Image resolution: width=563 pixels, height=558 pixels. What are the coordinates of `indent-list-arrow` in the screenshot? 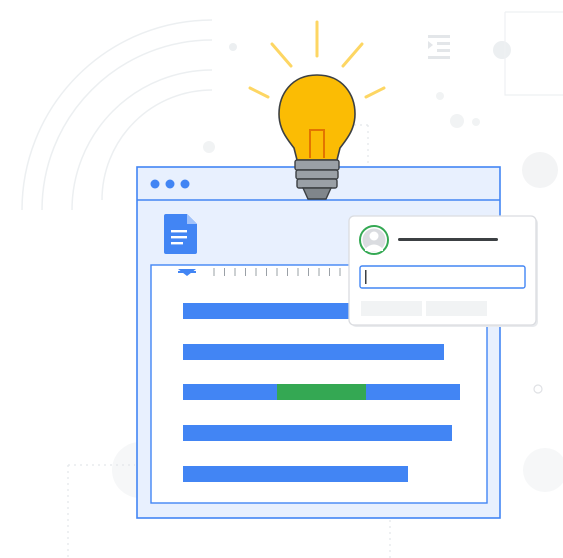 It's located at (430, 45).